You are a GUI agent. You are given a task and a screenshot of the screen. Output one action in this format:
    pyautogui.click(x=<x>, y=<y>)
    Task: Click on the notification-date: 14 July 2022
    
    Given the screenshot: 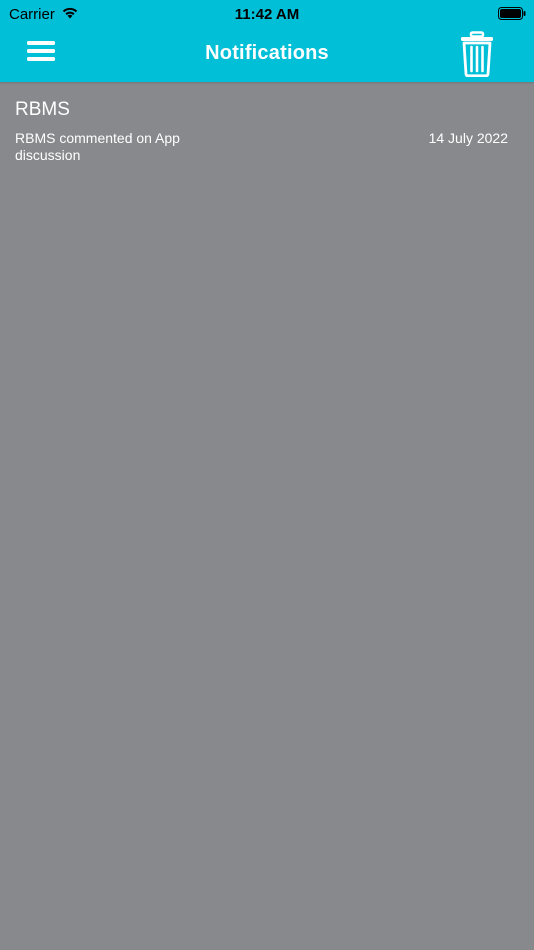 What is the action you would take?
    pyautogui.click(x=468, y=138)
    